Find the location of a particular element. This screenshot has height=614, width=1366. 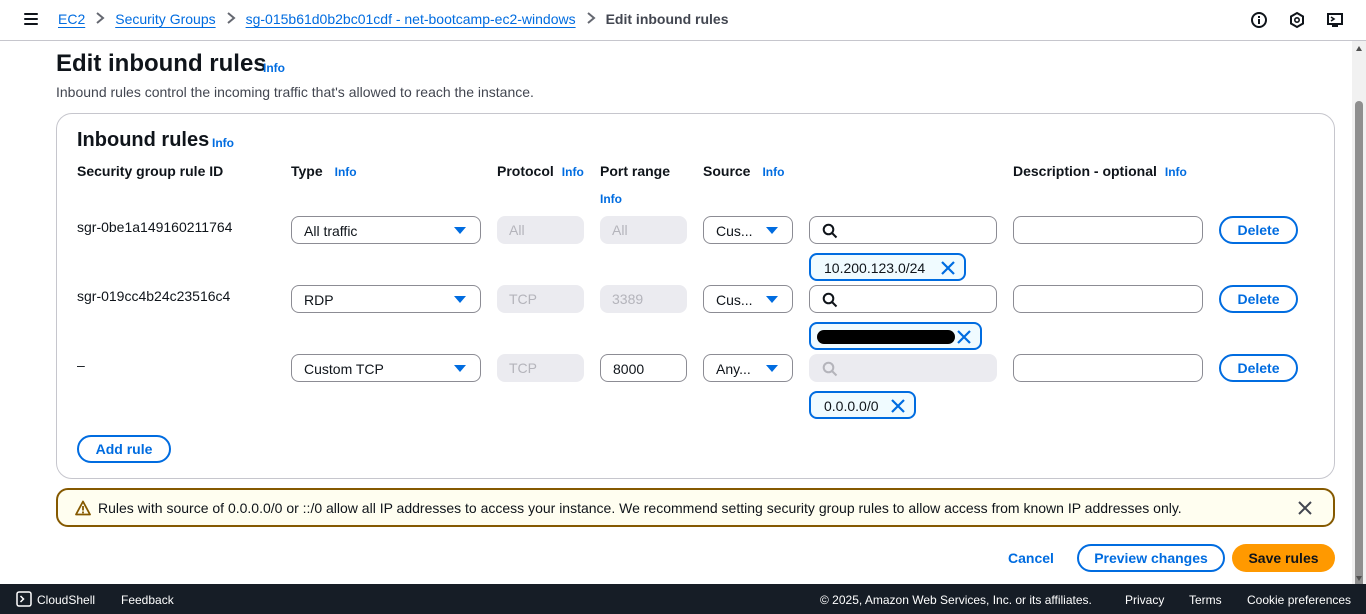

breadcrumb-current: Edit inbound rules is located at coordinates (667, 19).